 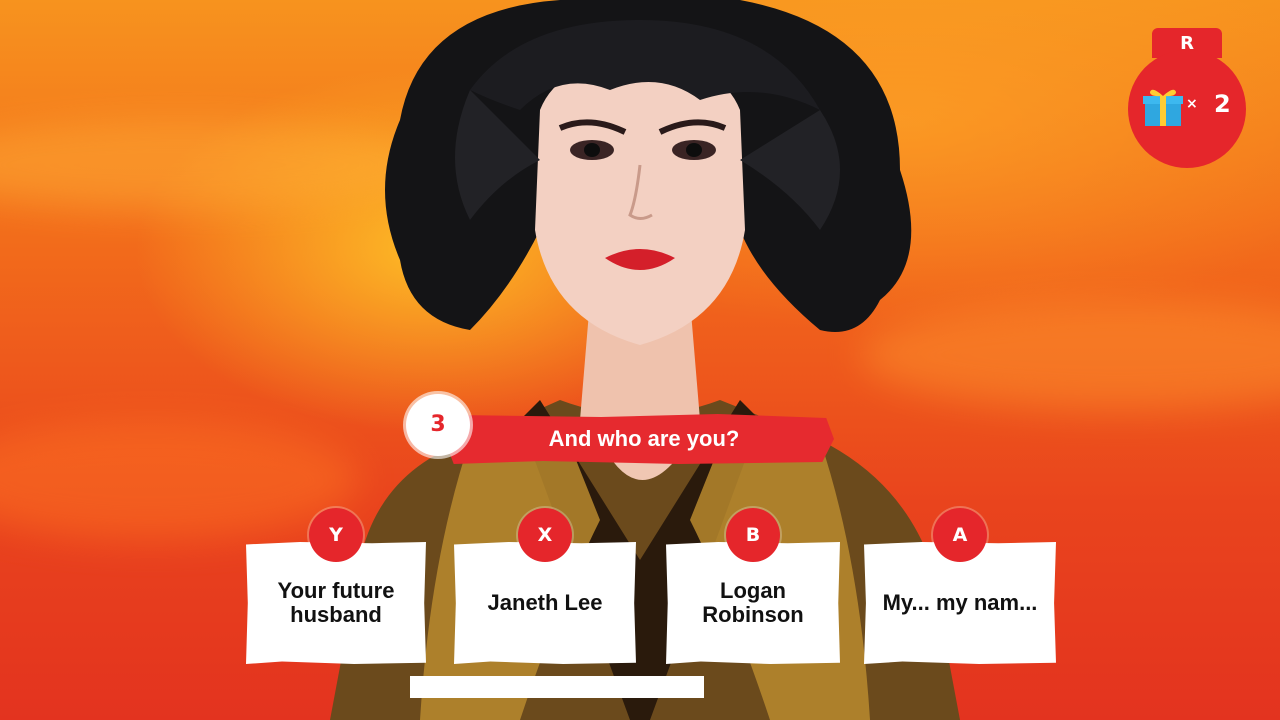 What do you see at coordinates (336, 586) in the screenshot?
I see `answer-option-y: Your future husband Y` at bounding box center [336, 586].